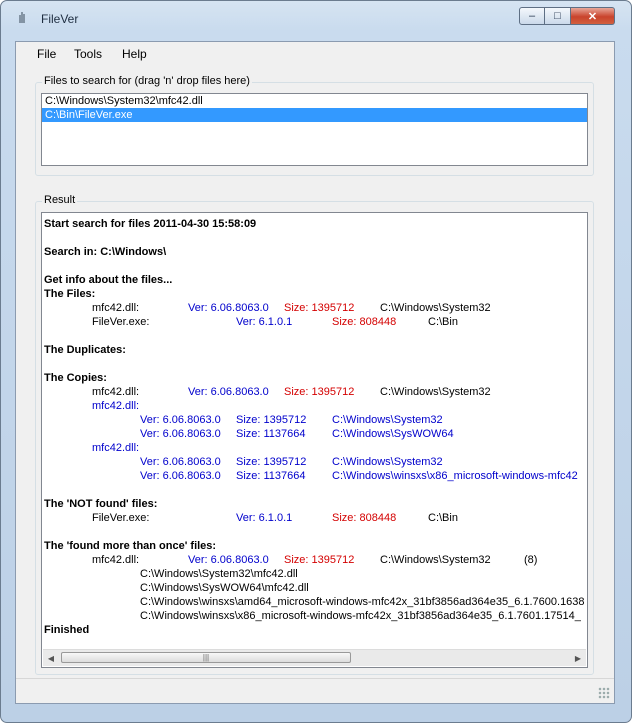 The image size is (632, 723). What do you see at coordinates (316, 18) in the screenshot?
I see `title-bar: FileVer – □ ✕` at bounding box center [316, 18].